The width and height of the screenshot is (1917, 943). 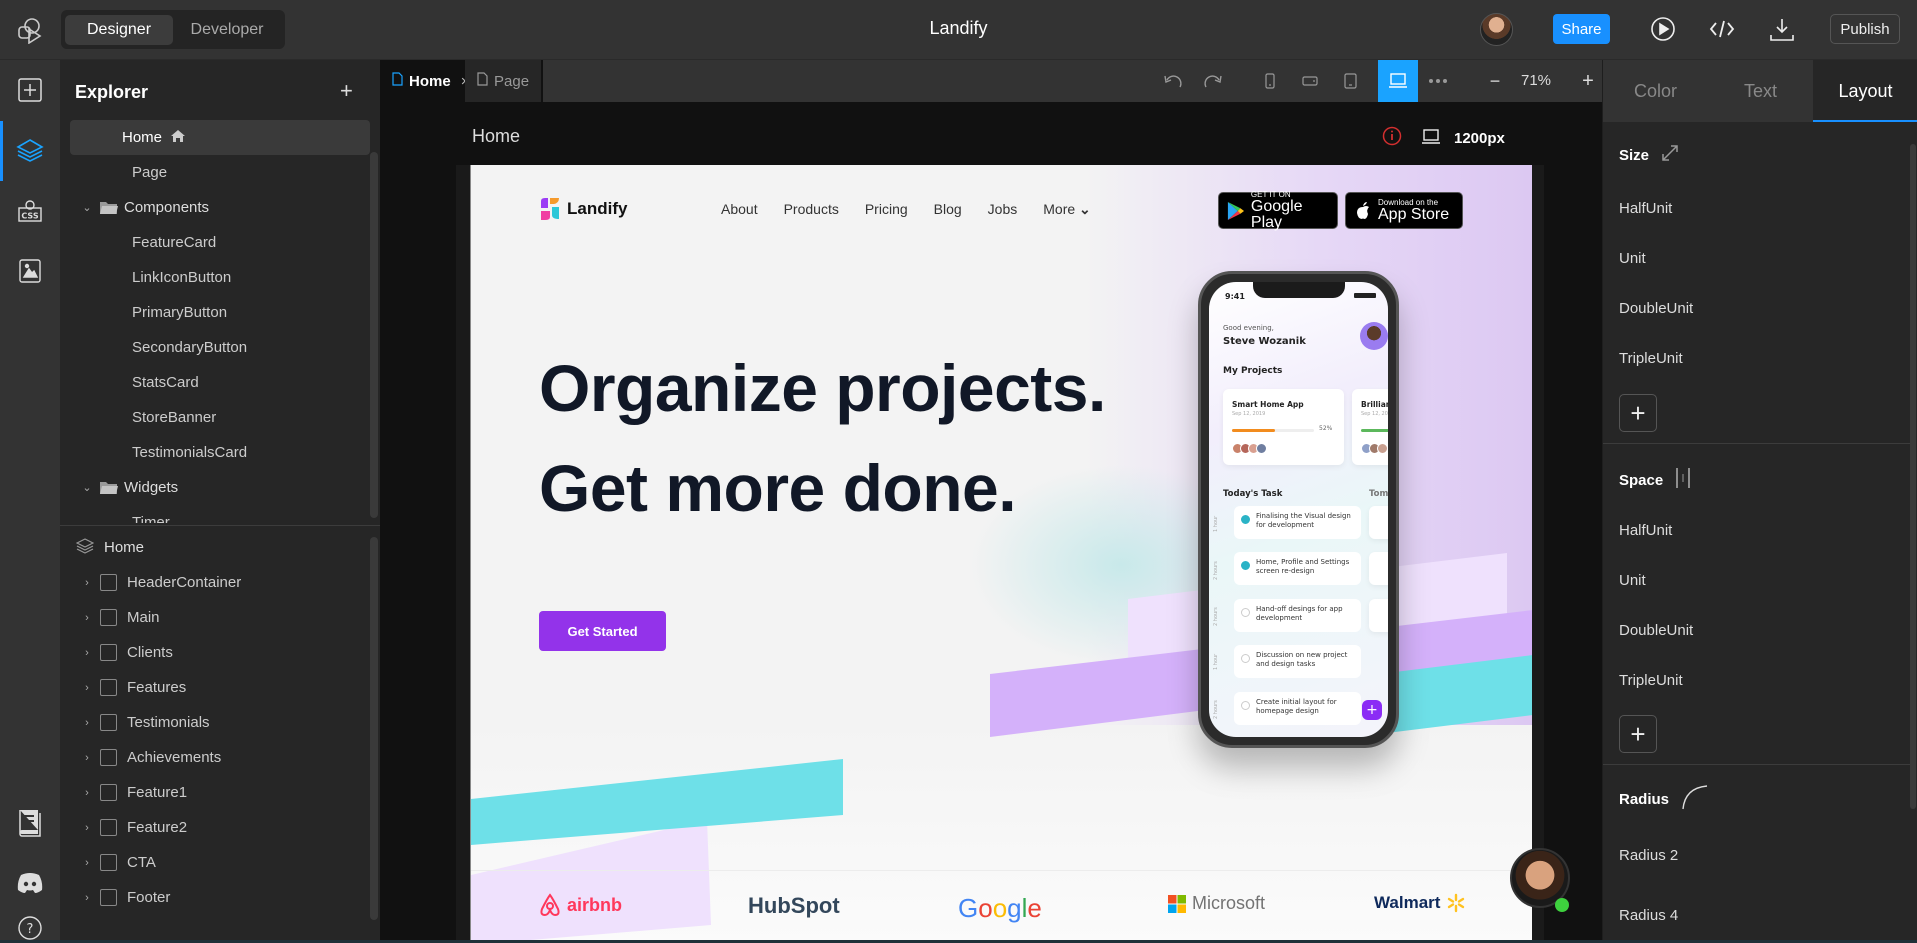 What do you see at coordinates (220, 417) in the screenshot?
I see `component-item: StoreBanner` at bounding box center [220, 417].